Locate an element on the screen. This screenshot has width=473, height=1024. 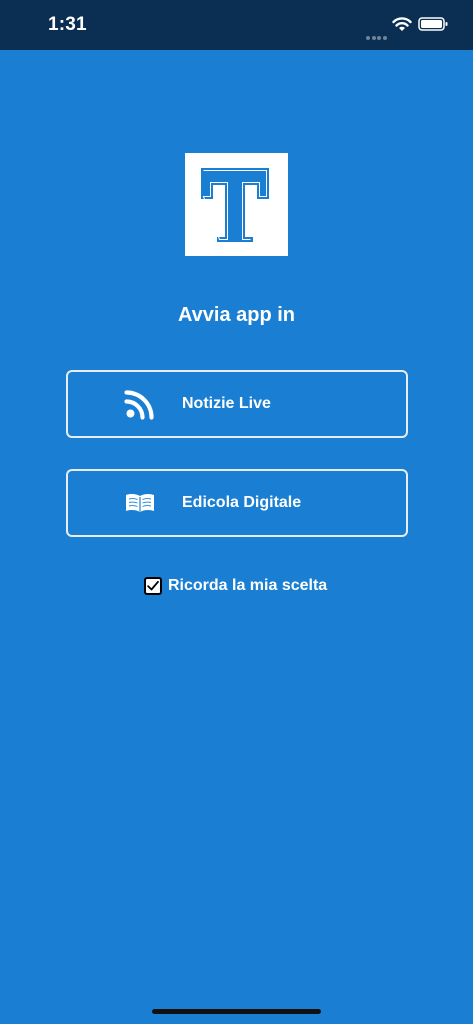
wifi-icon is located at coordinates (402, 24).